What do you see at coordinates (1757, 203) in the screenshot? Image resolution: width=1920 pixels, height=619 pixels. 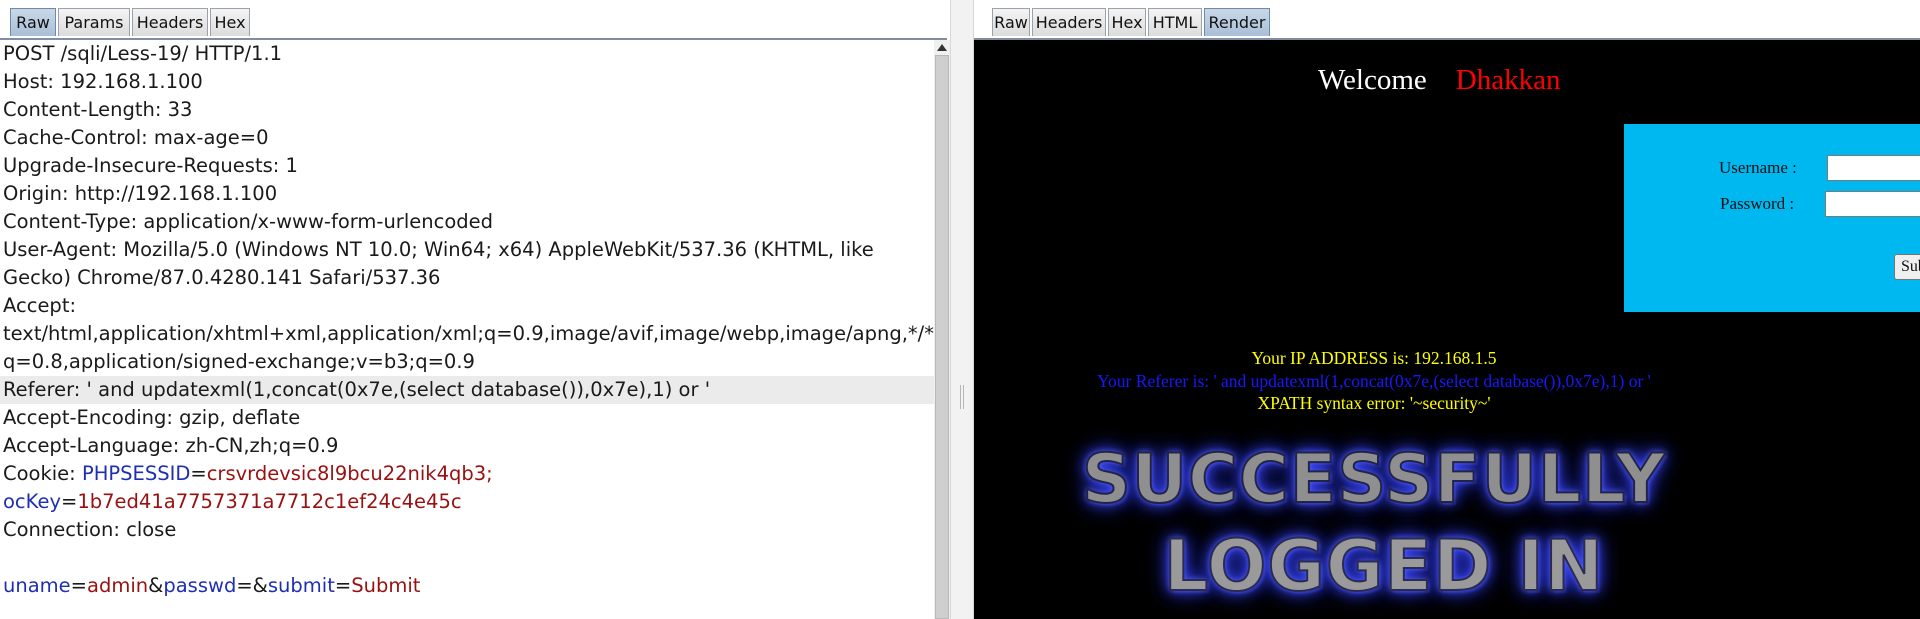 I see `password-label: Password :` at bounding box center [1757, 203].